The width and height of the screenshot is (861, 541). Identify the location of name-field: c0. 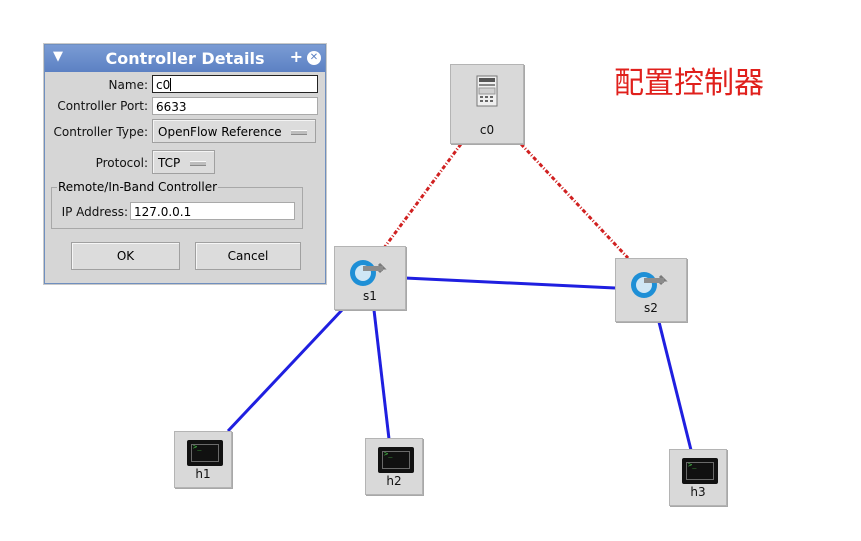
(235, 84).